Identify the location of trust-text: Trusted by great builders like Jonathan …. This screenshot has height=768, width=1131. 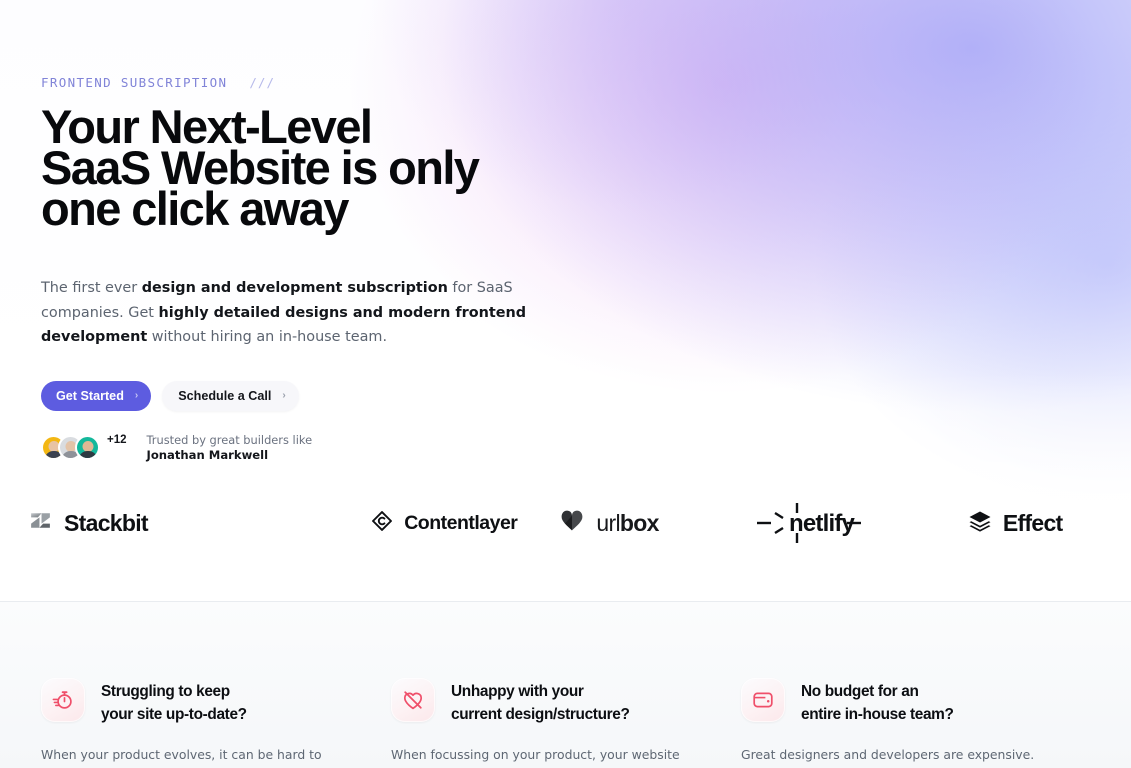
(230, 448).